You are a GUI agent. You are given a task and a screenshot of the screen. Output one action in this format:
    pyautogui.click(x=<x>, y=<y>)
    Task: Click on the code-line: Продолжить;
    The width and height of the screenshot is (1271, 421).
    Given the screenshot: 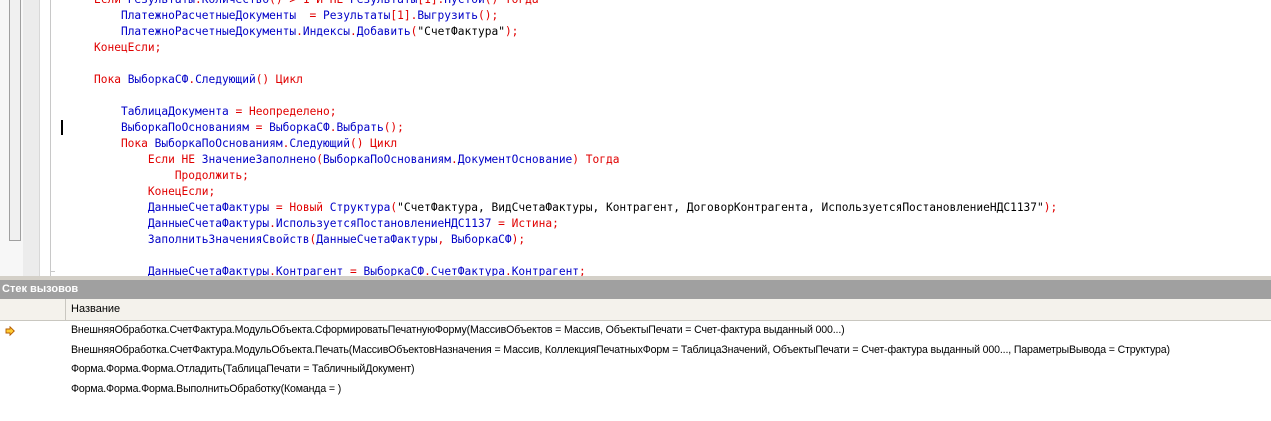 What is the action you would take?
    pyautogui.click(x=575, y=176)
    